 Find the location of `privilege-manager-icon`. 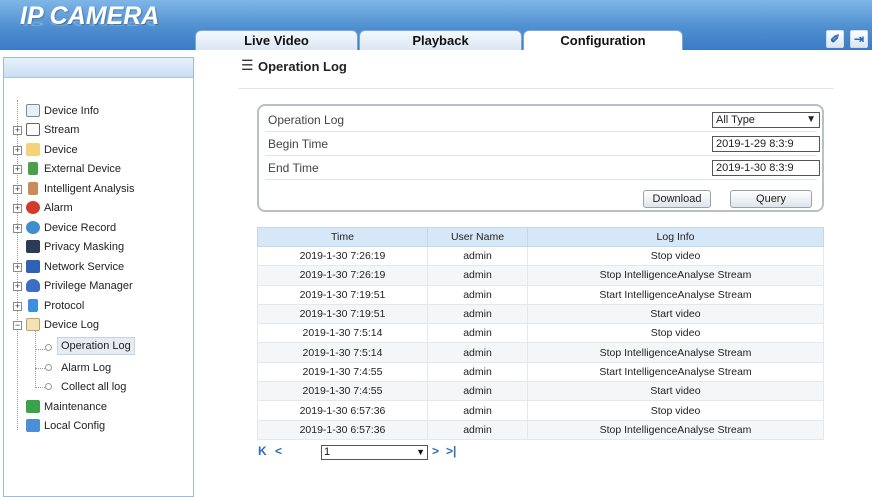

privilege-manager-icon is located at coordinates (33, 285).